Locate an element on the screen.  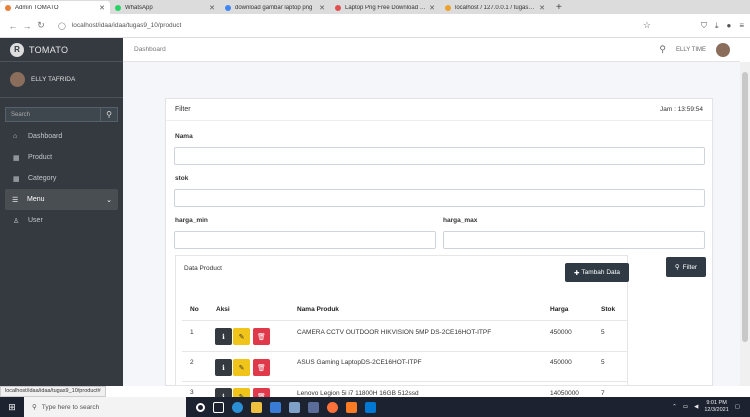
vscode-icon is located at coordinates (370, 407).